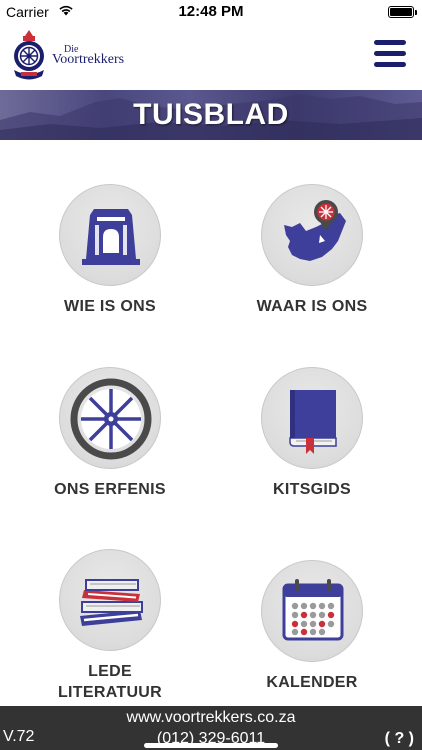 The image size is (422, 750). What do you see at coordinates (19, 736) in the screenshot?
I see `version-label: V.72` at bounding box center [19, 736].